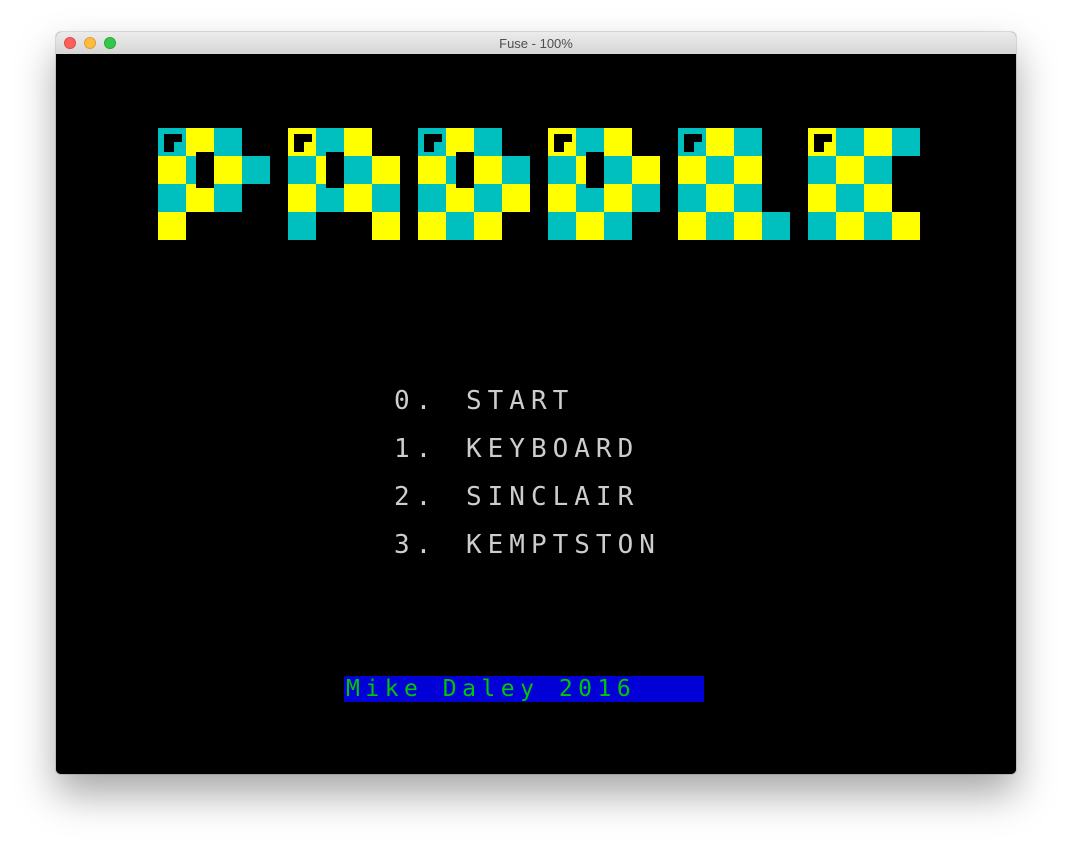 The height and width of the screenshot is (854, 1072). Describe the element at coordinates (539, 184) in the screenshot. I see `game-logo` at that location.